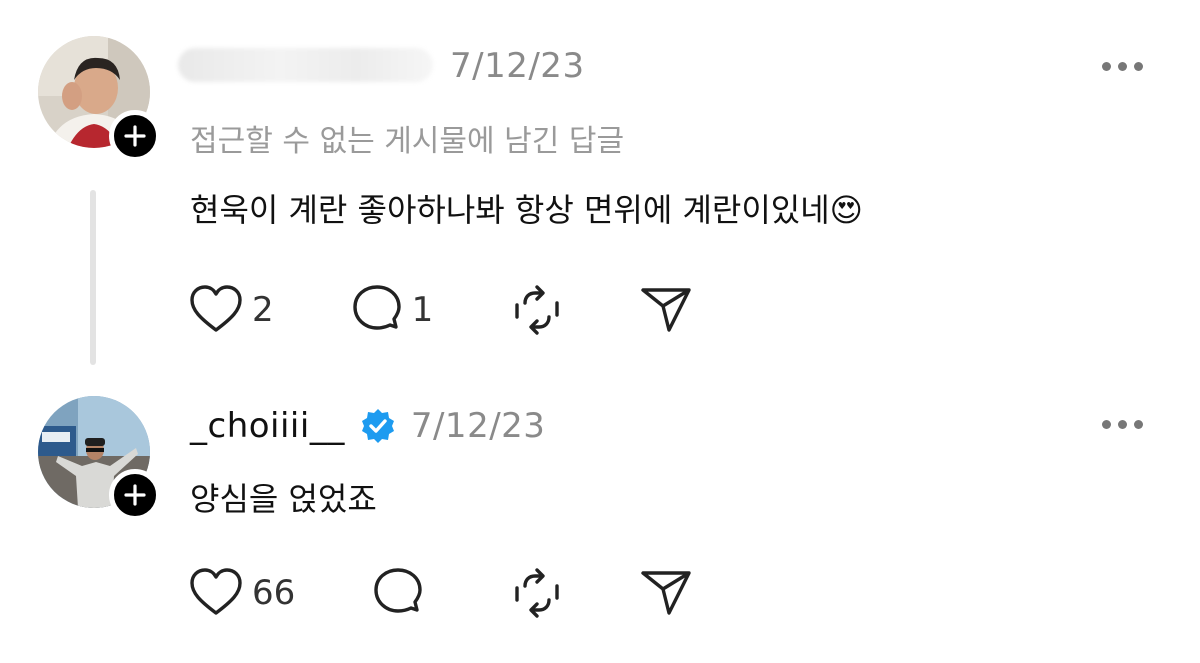 The image size is (1200, 663). I want to click on verified-badge-icon, so click(377, 426).